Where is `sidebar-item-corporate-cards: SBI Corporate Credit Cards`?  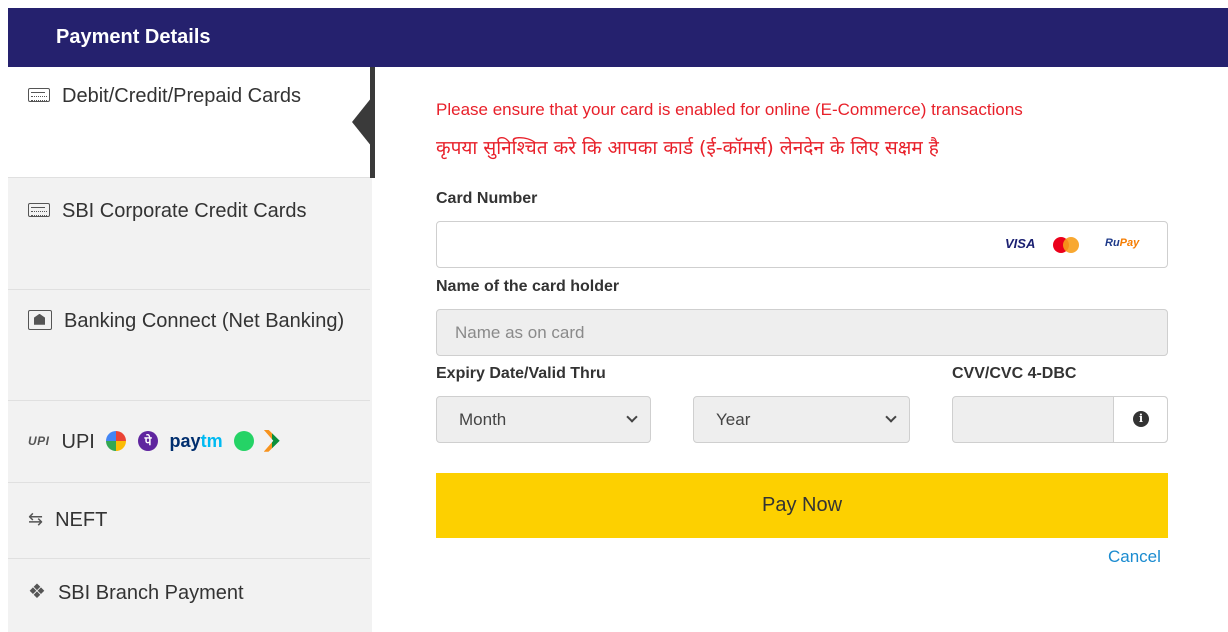 sidebar-item-corporate-cards: SBI Corporate Credit Cards is located at coordinates (189, 234).